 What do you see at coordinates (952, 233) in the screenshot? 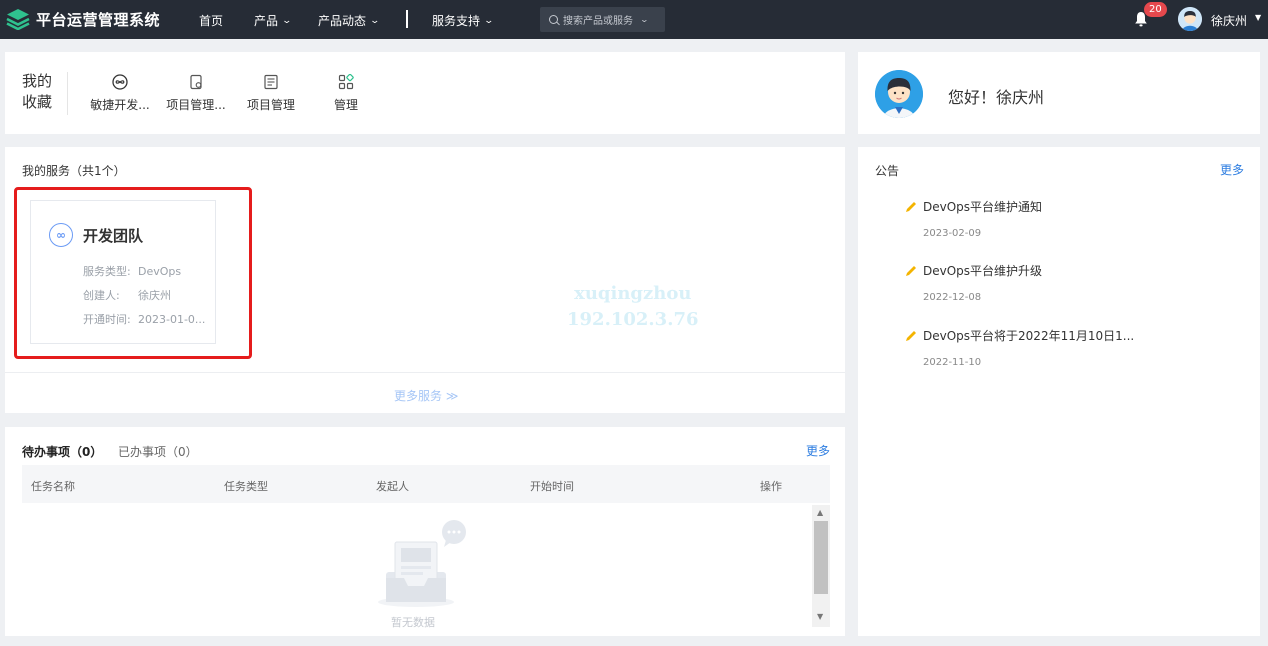
I see `notice-date: 2023-02-09` at bounding box center [952, 233].